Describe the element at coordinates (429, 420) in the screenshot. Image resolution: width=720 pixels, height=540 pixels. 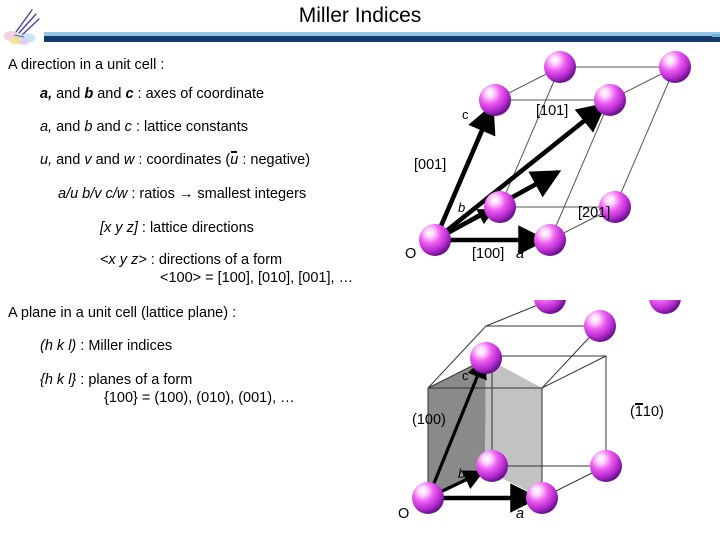
I see `label-plane-100: (100)` at that location.